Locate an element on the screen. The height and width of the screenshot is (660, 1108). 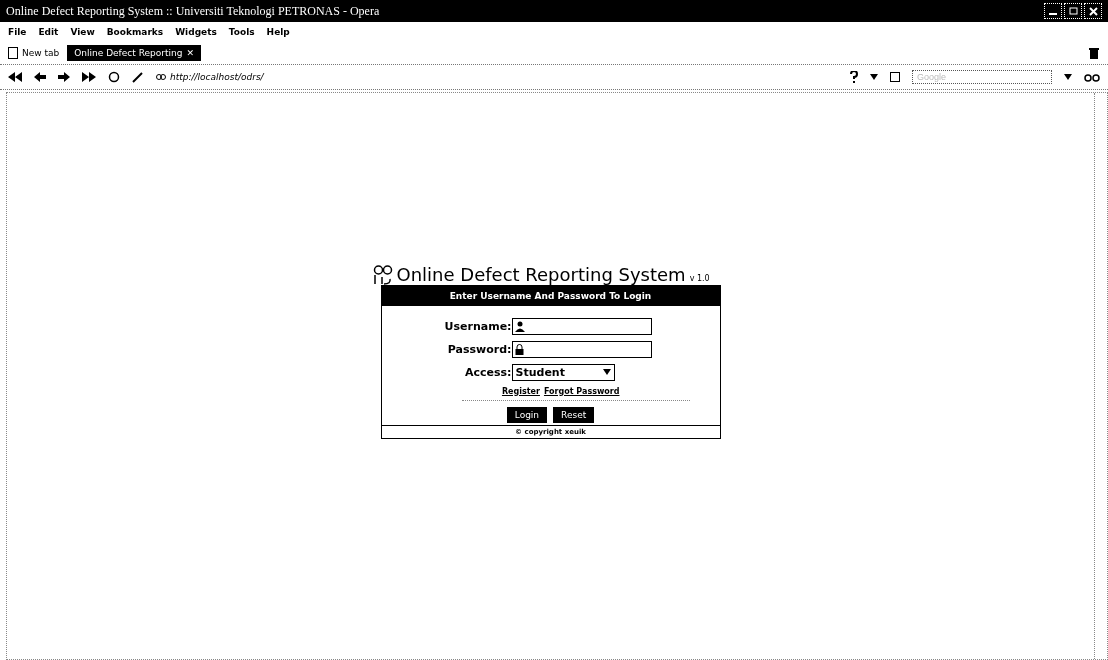
wand-icon is located at coordinates (138, 77).